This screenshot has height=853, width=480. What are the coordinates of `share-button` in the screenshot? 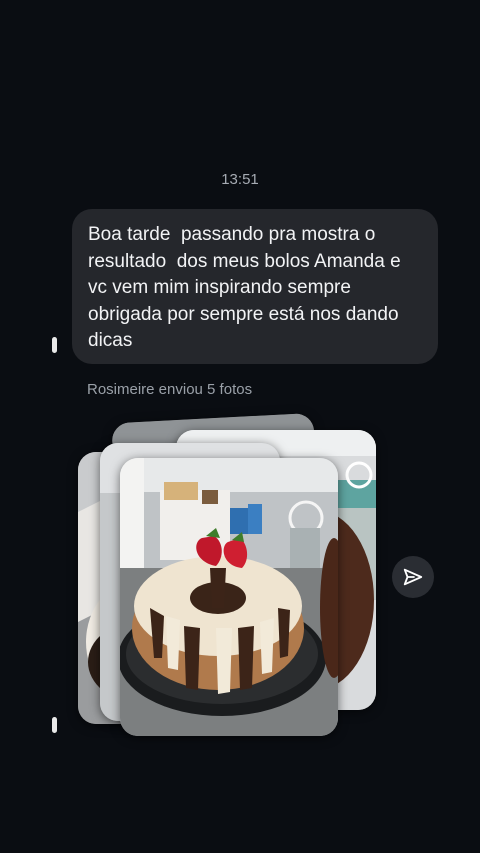 It's located at (413, 577).